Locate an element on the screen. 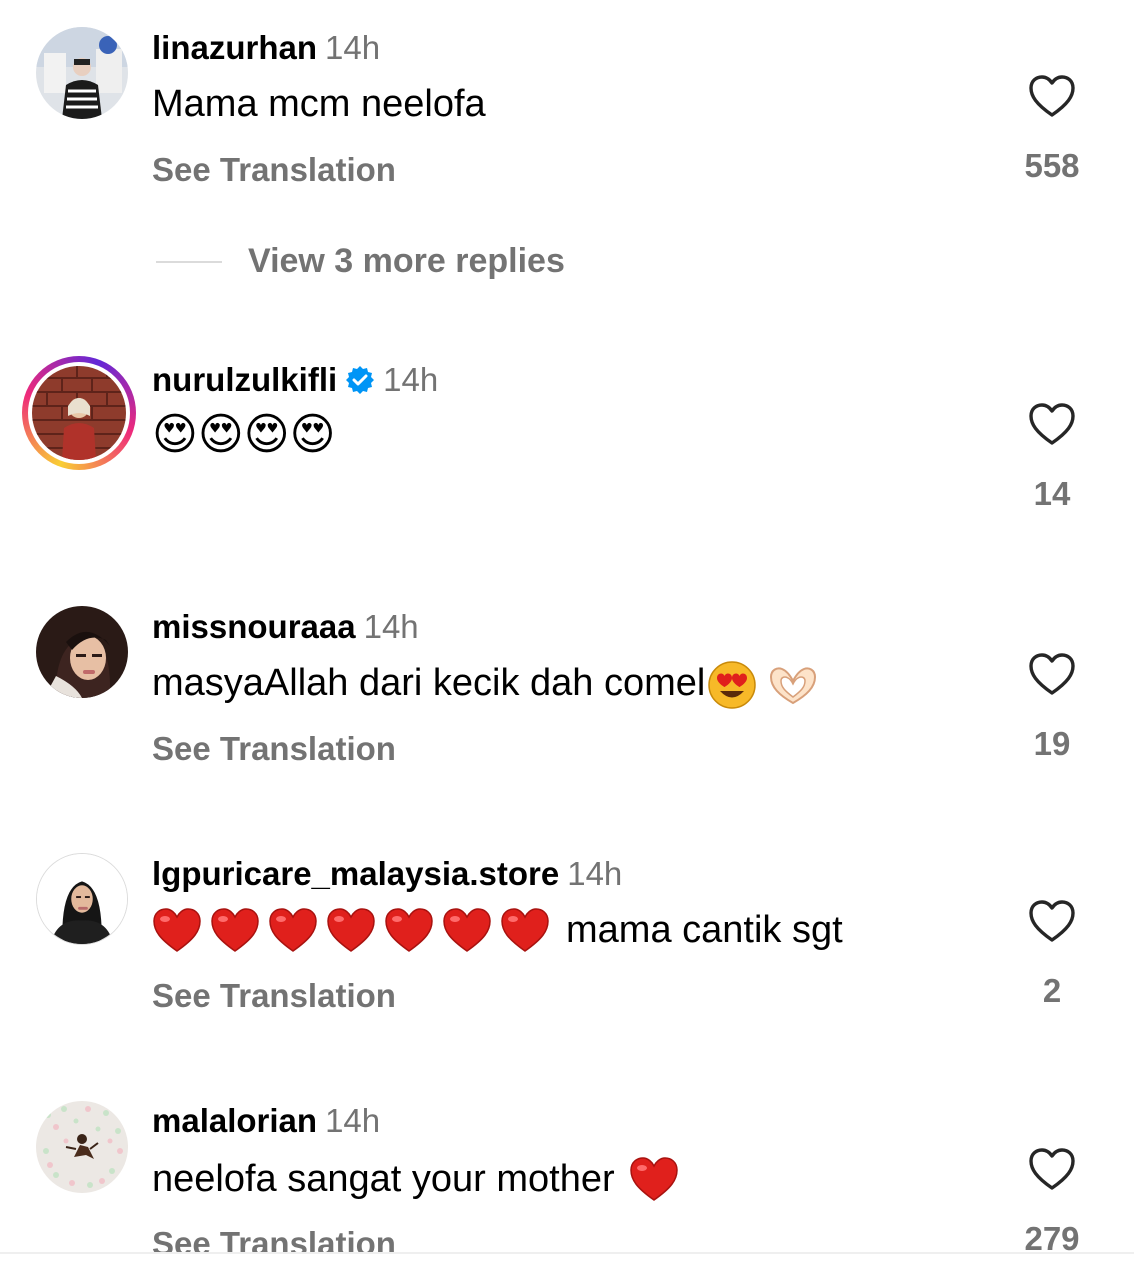 This screenshot has height=1282, width=1134. like-count: 19 is located at coordinates (1052, 743).